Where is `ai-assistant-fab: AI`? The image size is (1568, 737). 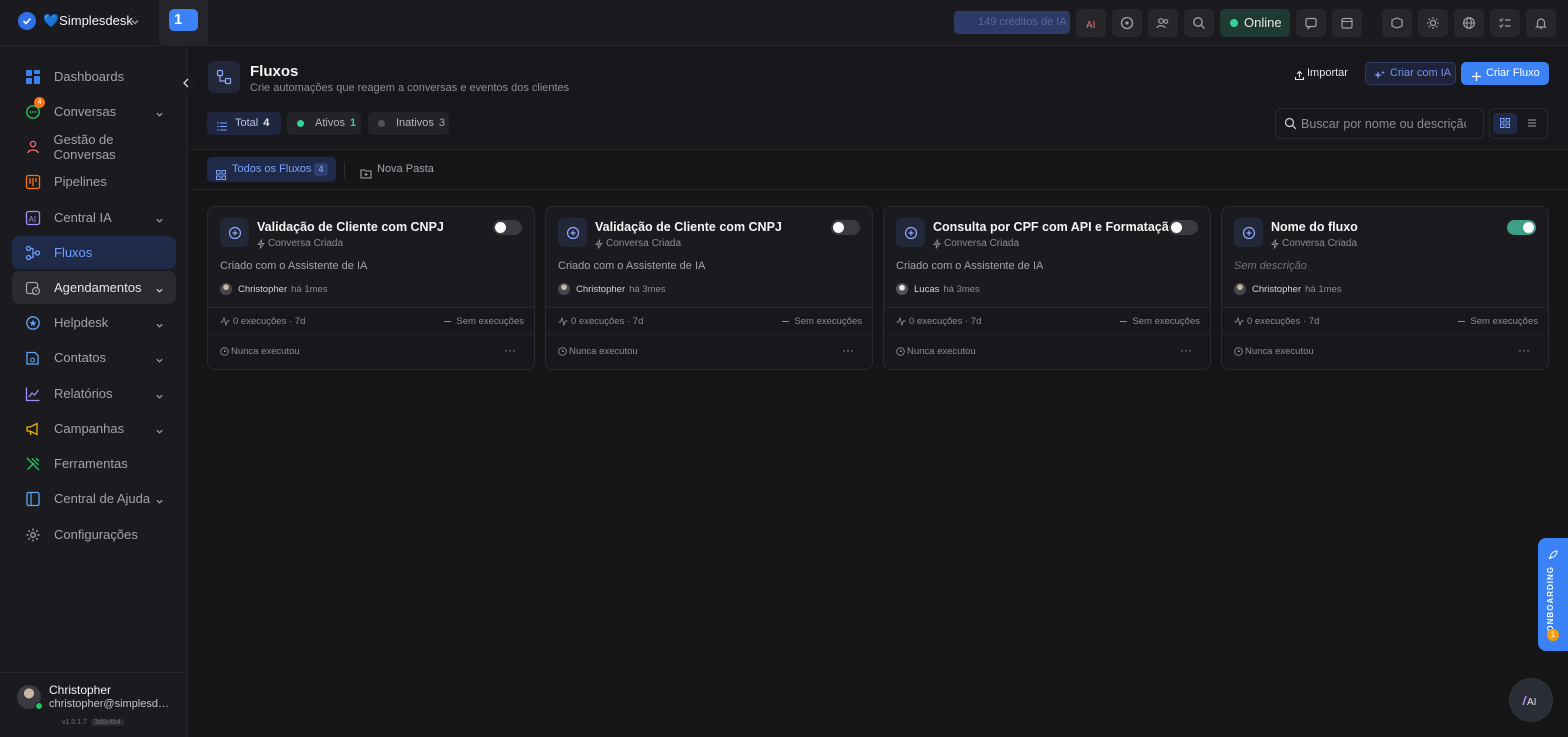
ai-assistant-fab: AI is located at coordinates (1531, 700).